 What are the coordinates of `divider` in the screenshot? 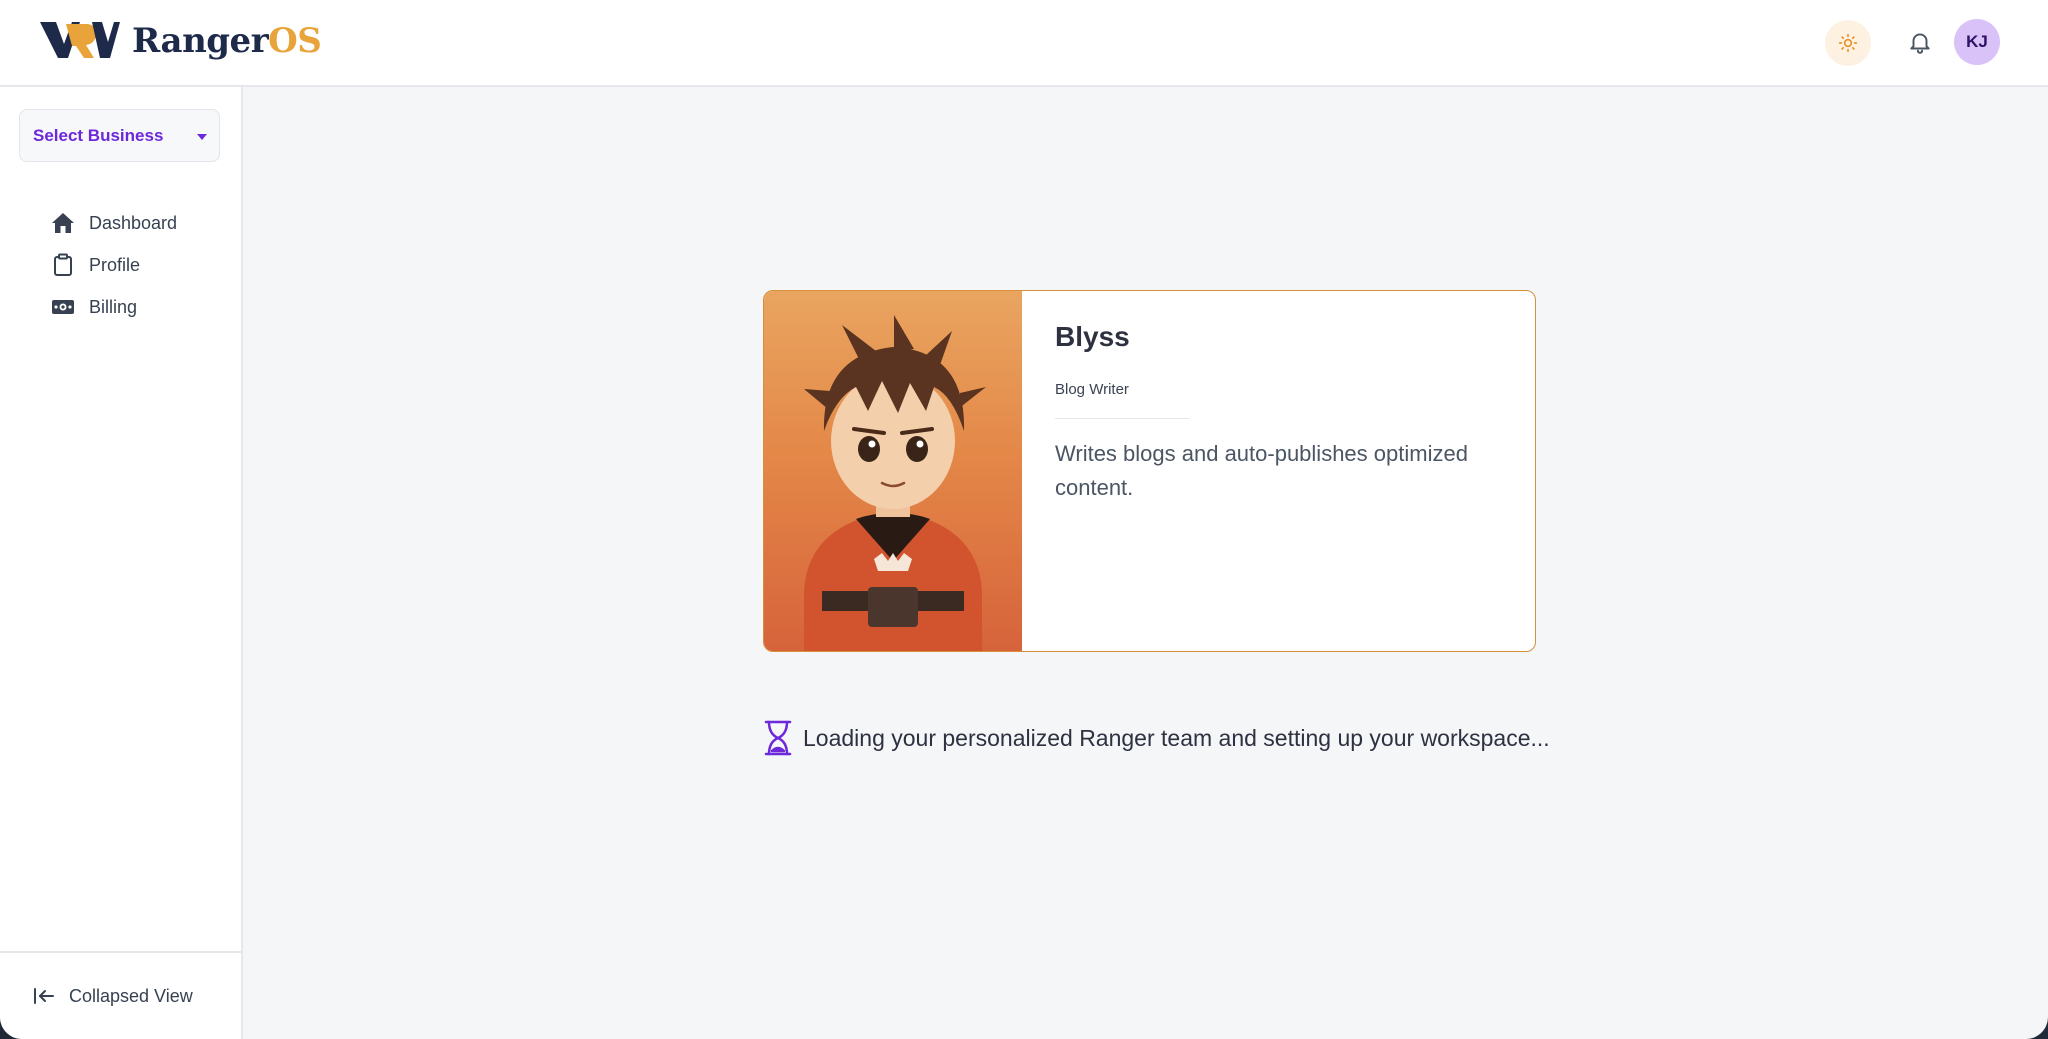 It's located at (1122, 418).